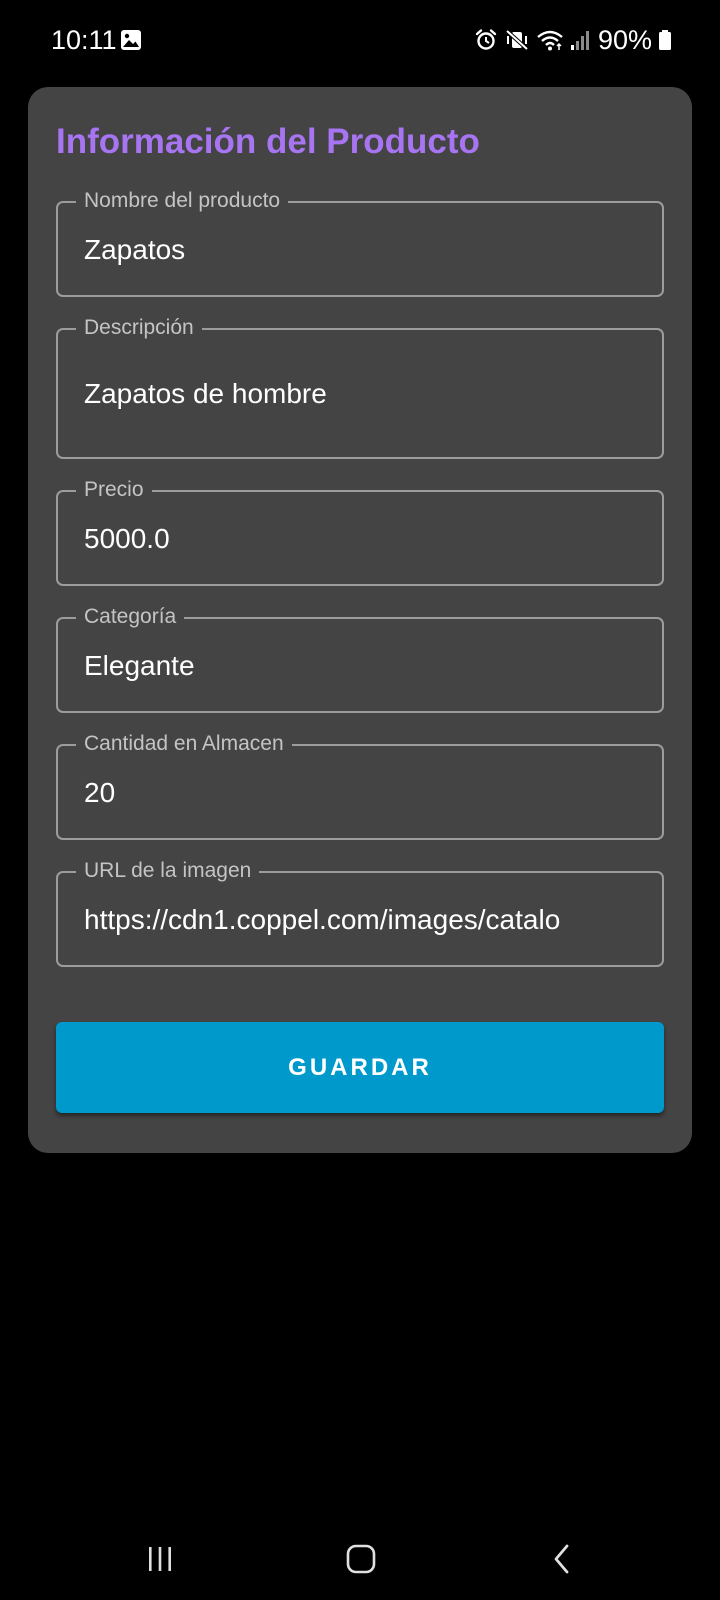  I want to click on status-icons: 90%, so click(573, 40).